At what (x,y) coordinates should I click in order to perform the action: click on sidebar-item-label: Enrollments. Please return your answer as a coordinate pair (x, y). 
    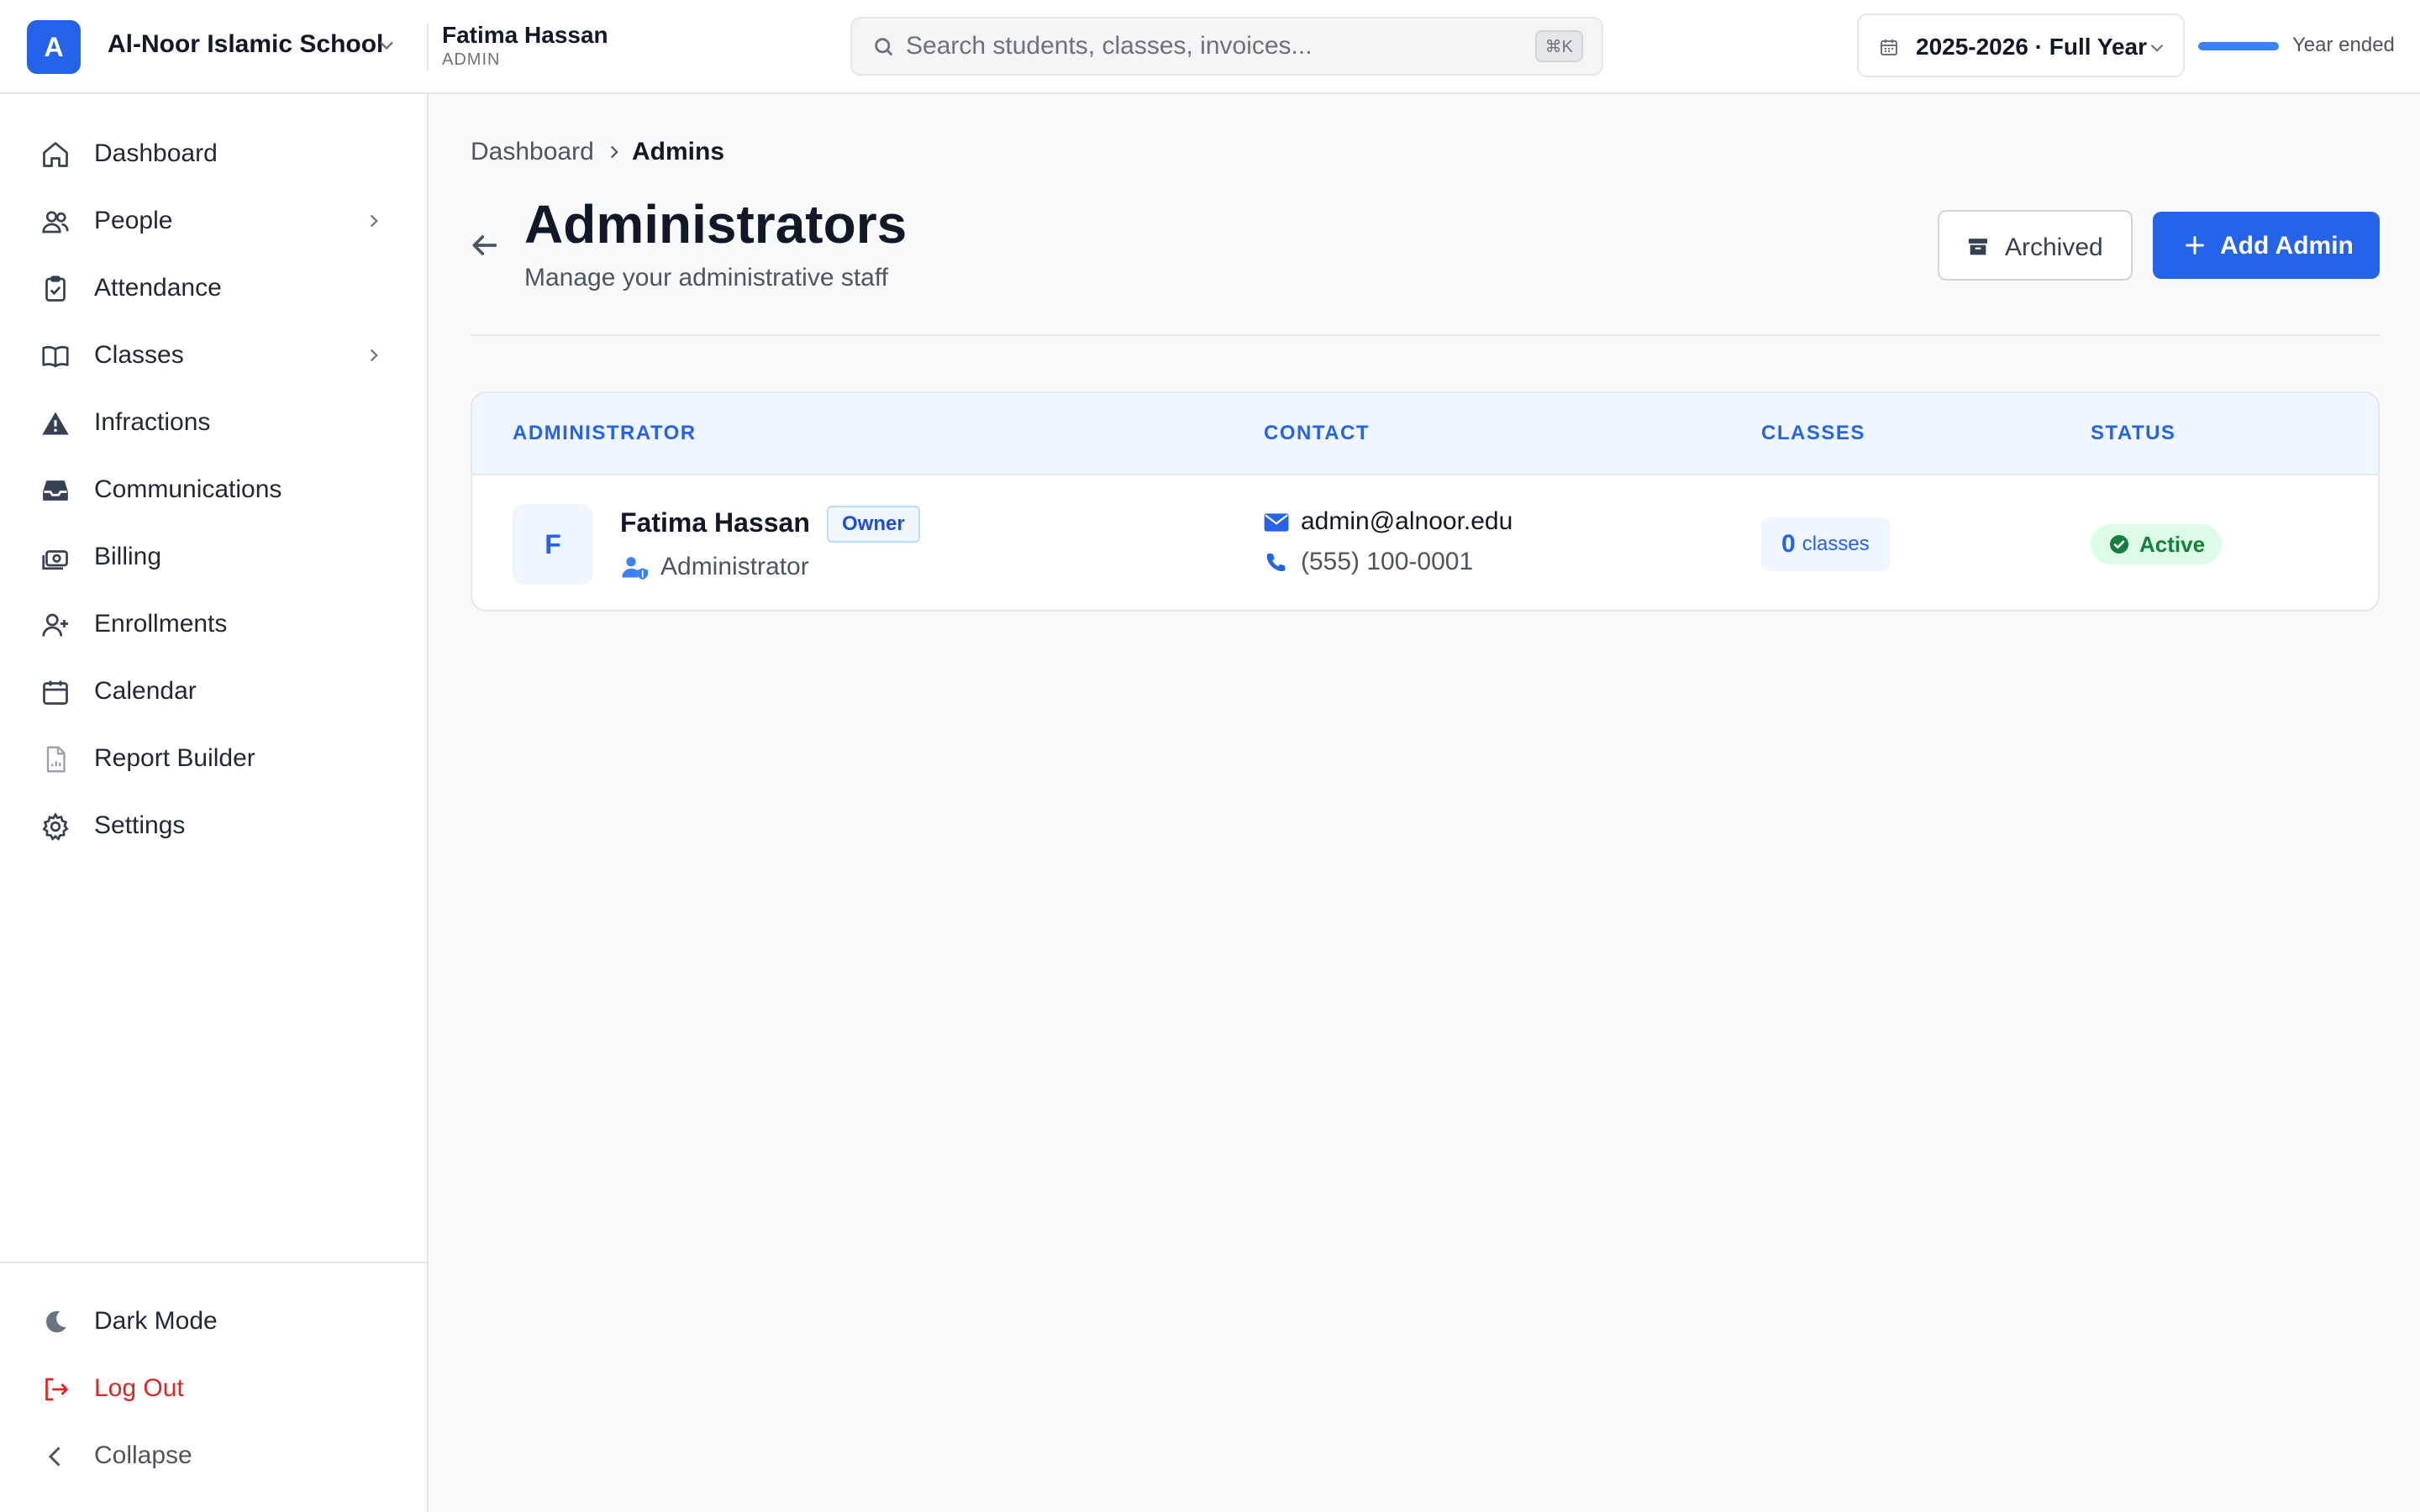
    Looking at the image, I should click on (161, 624).